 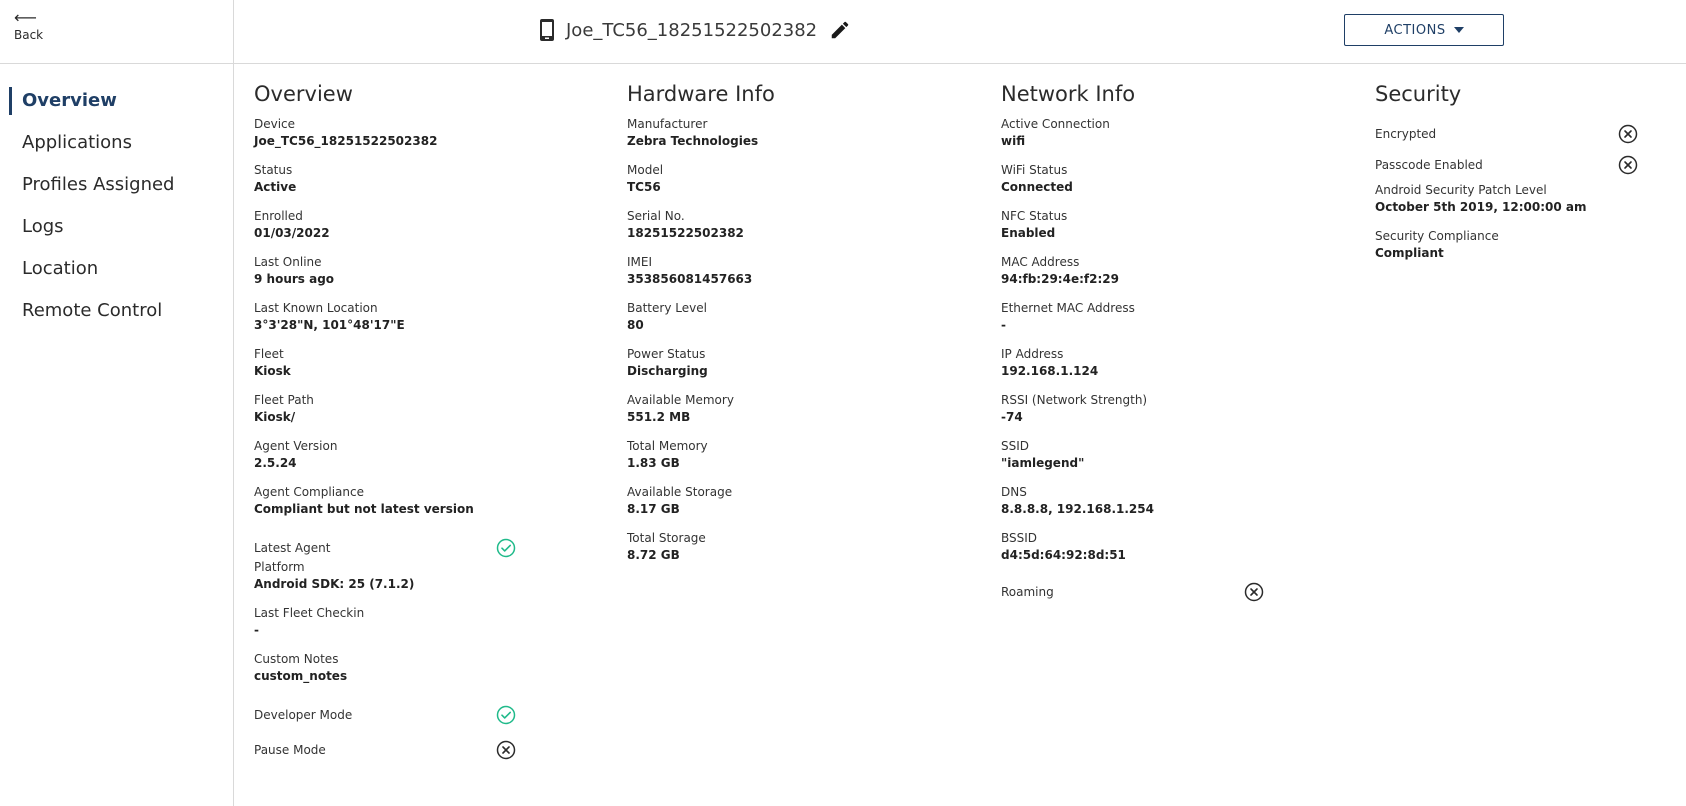 What do you see at coordinates (414, 461) in the screenshot?
I see `field-agent-version: Agent Version 2.5.24` at bounding box center [414, 461].